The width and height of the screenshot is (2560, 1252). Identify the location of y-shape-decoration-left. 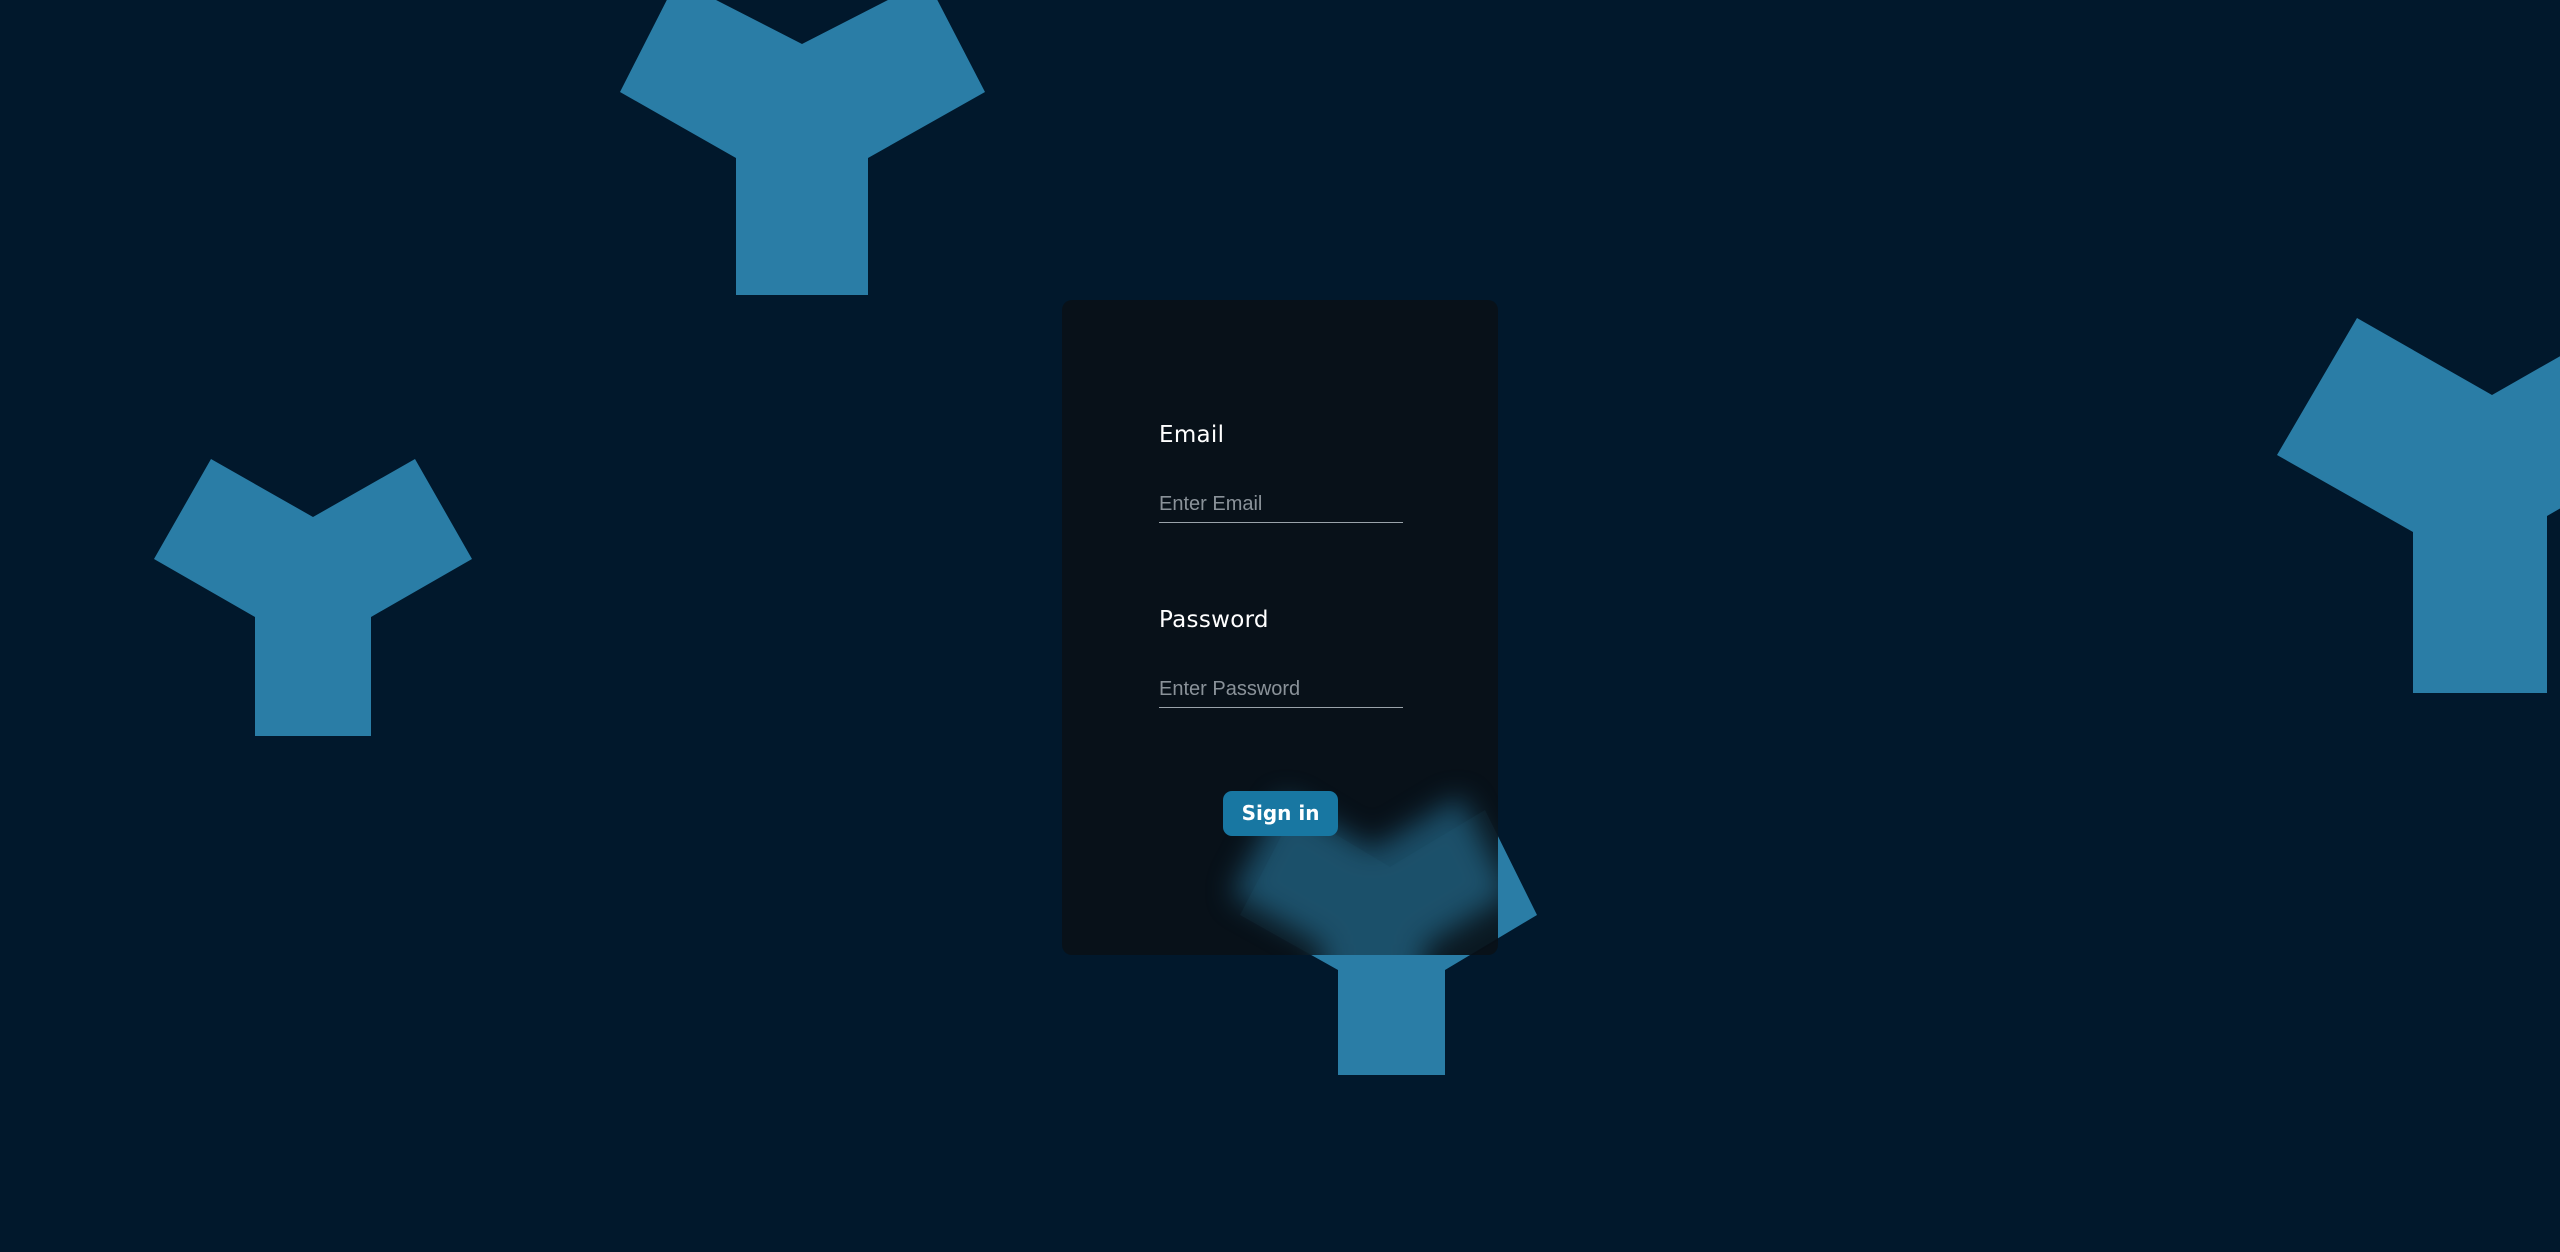
(313, 597).